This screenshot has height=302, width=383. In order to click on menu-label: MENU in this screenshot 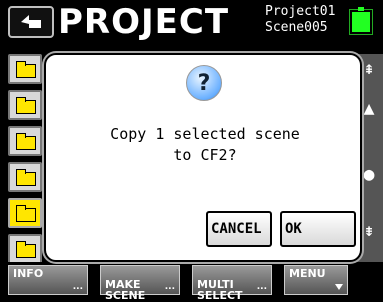, I will do `click(307, 273)`.